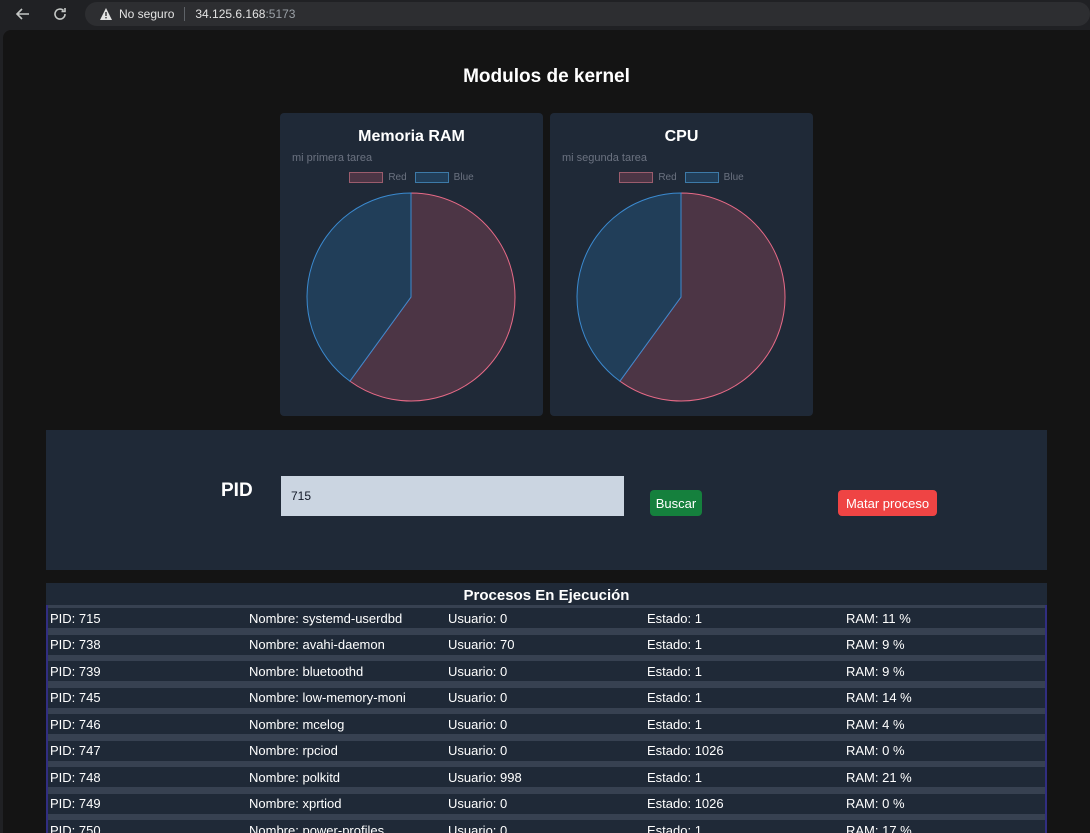 This screenshot has width=1090, height=833. Describe the element at coordinates (676, 503) in the screenshot. I see `search-button: Buscar` at that location.